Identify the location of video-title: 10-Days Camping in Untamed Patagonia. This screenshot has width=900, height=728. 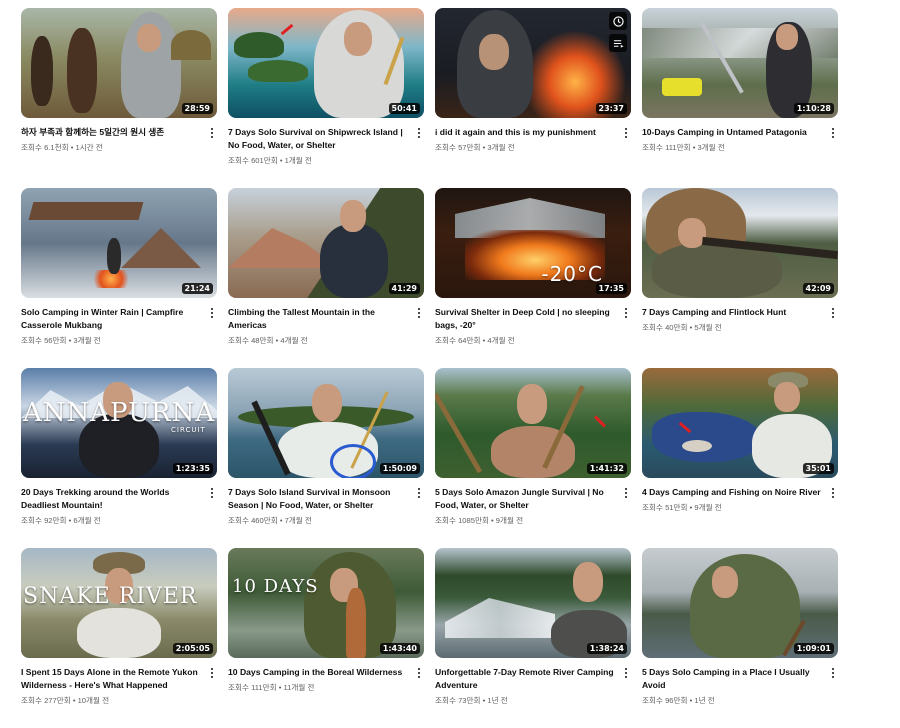
(733, 132).